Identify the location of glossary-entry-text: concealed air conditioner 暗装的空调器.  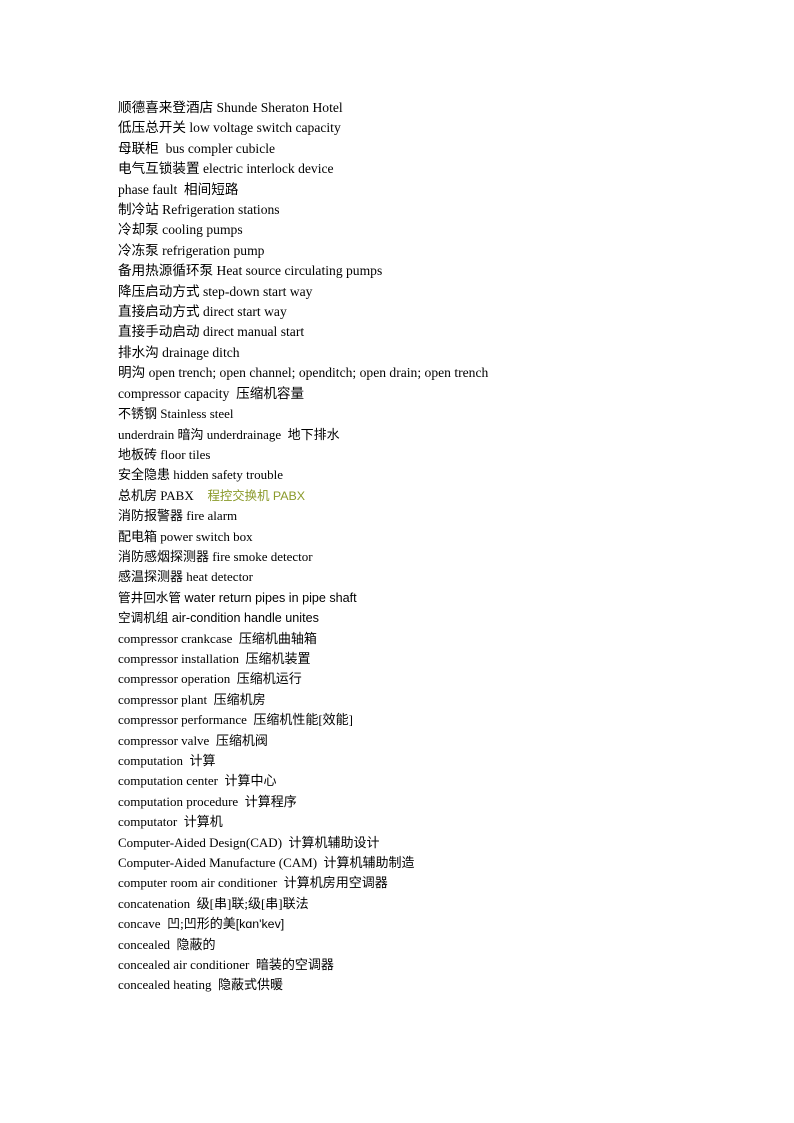
(226, 965).